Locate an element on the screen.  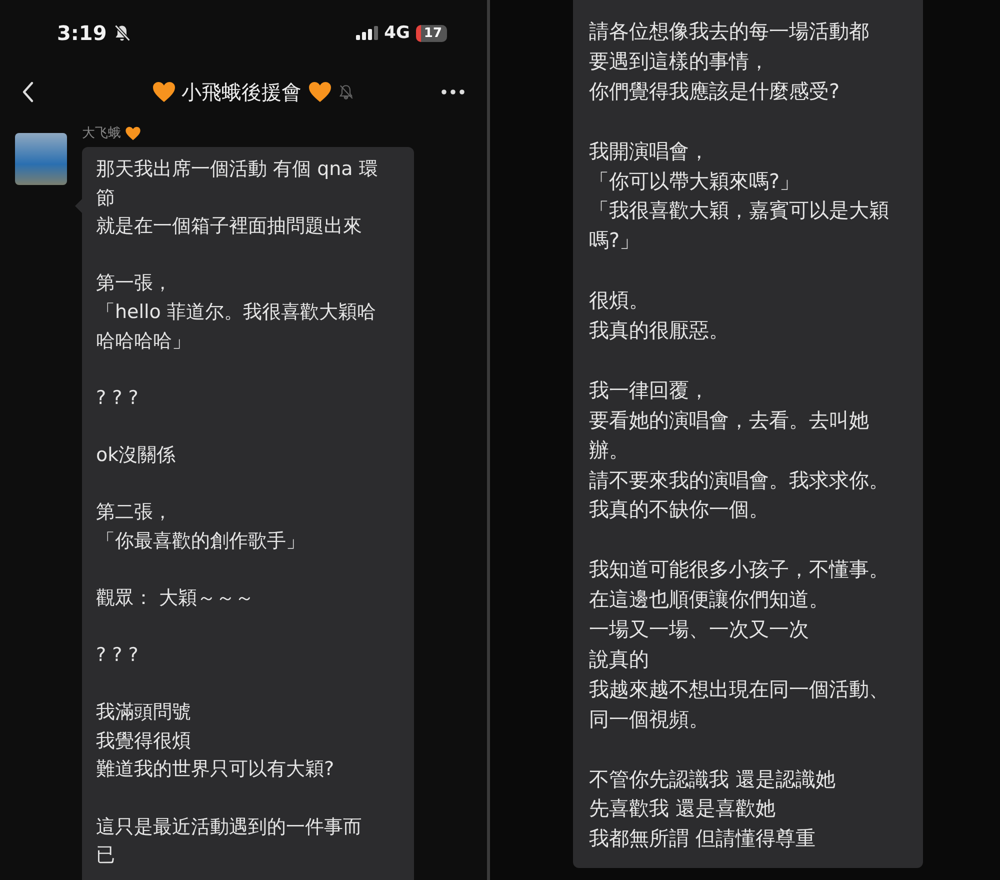
message-text: 哈哈哈哈」 is located at coordinates (144, 341).